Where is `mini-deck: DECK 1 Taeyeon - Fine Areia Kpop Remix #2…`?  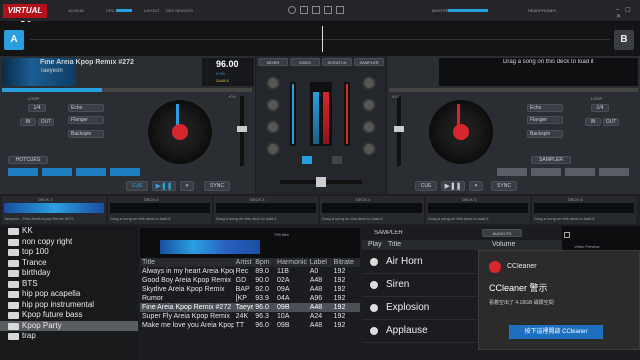
mini-deck: DECK 1 Taeyeon - Fine Areia Kpop Remix #2… is located at coordinates (54, 210).